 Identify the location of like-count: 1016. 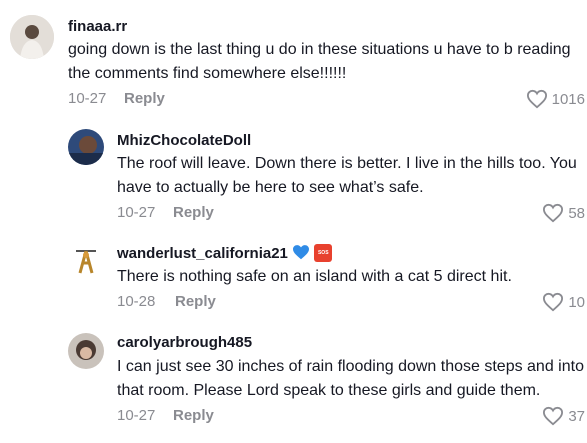
(568, 99).